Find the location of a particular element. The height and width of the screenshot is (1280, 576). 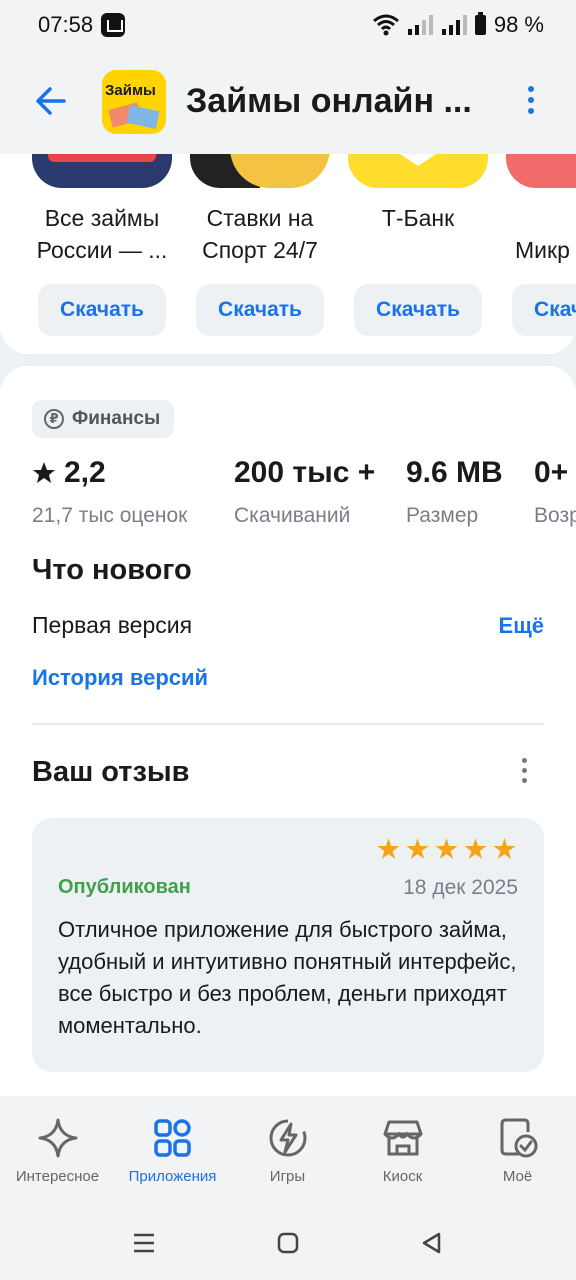

more-link: Ещё is located at coordinates (521, 626).